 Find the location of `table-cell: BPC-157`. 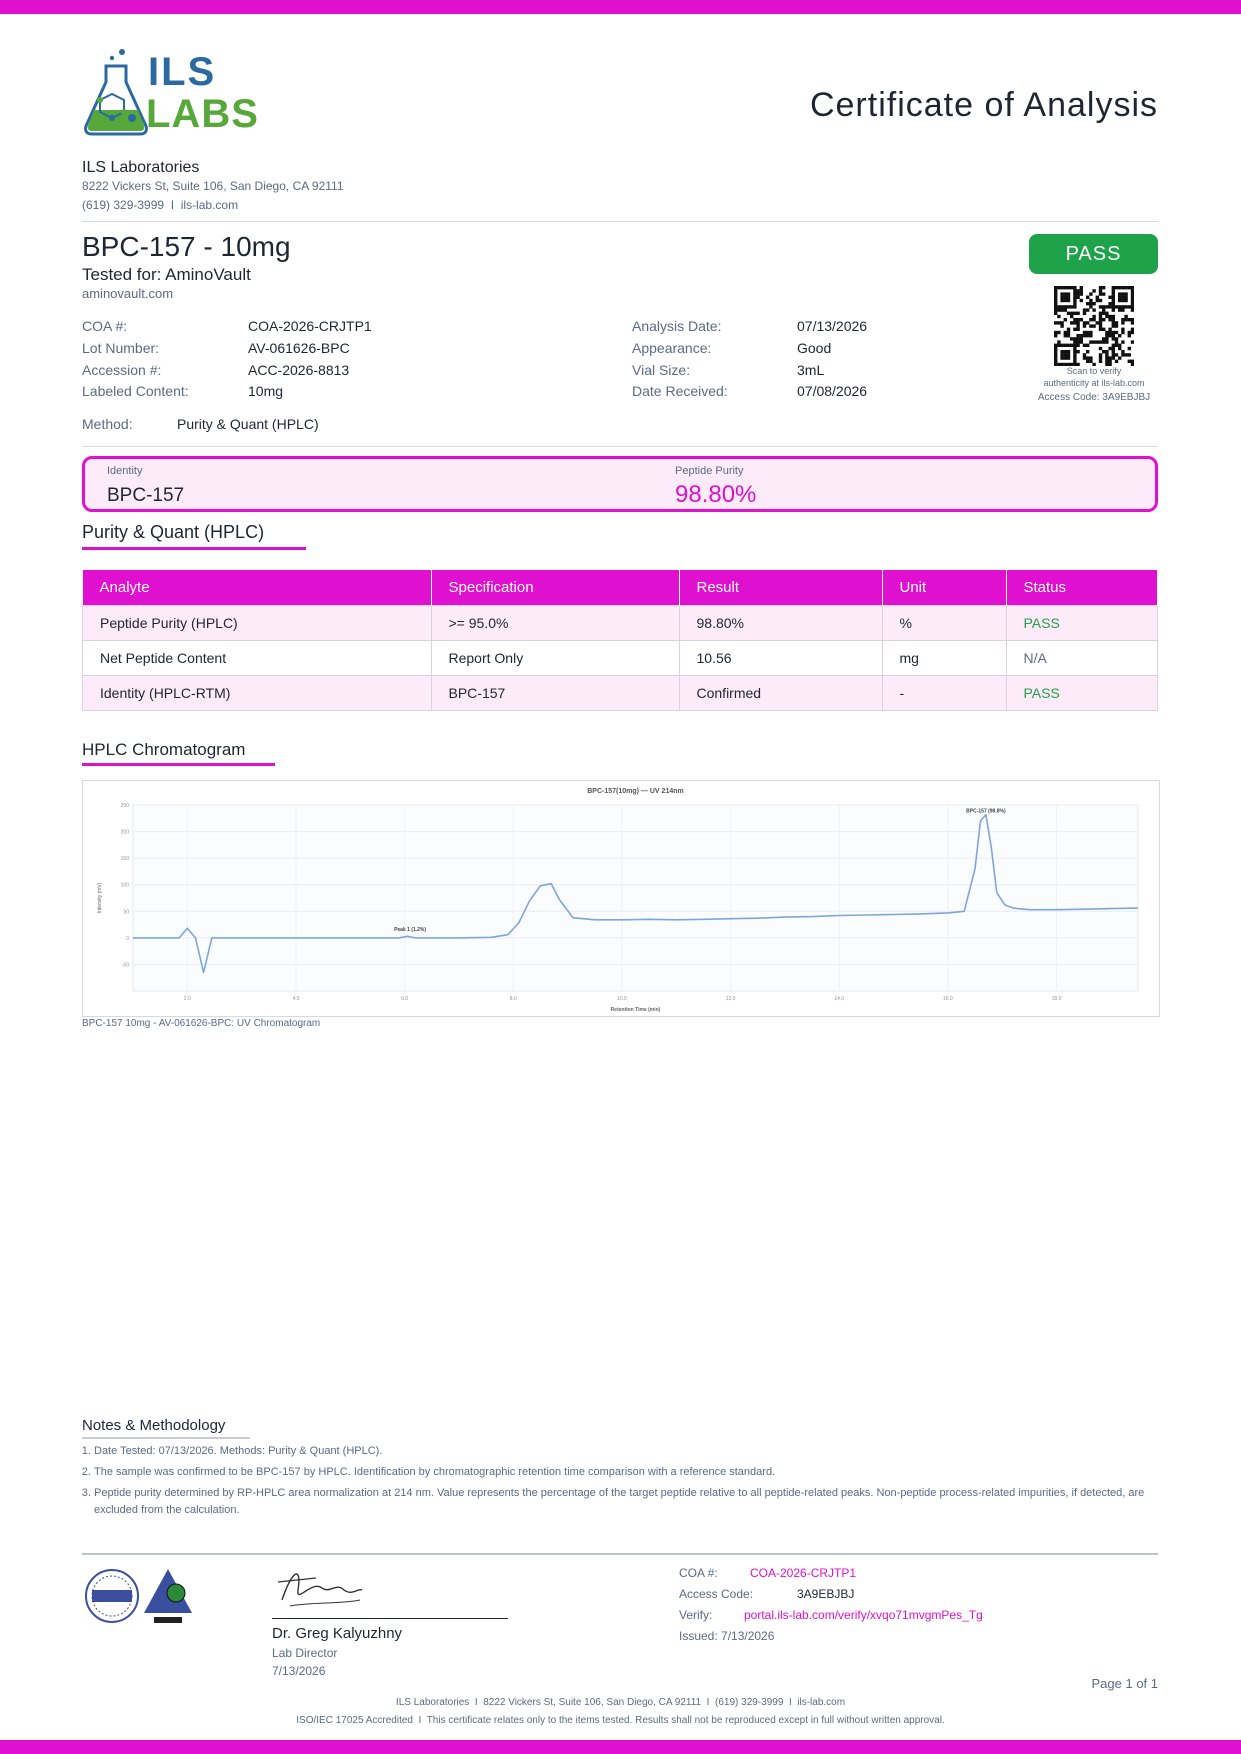

table-cell: BPC-157 is located at coordinates (555, 693).